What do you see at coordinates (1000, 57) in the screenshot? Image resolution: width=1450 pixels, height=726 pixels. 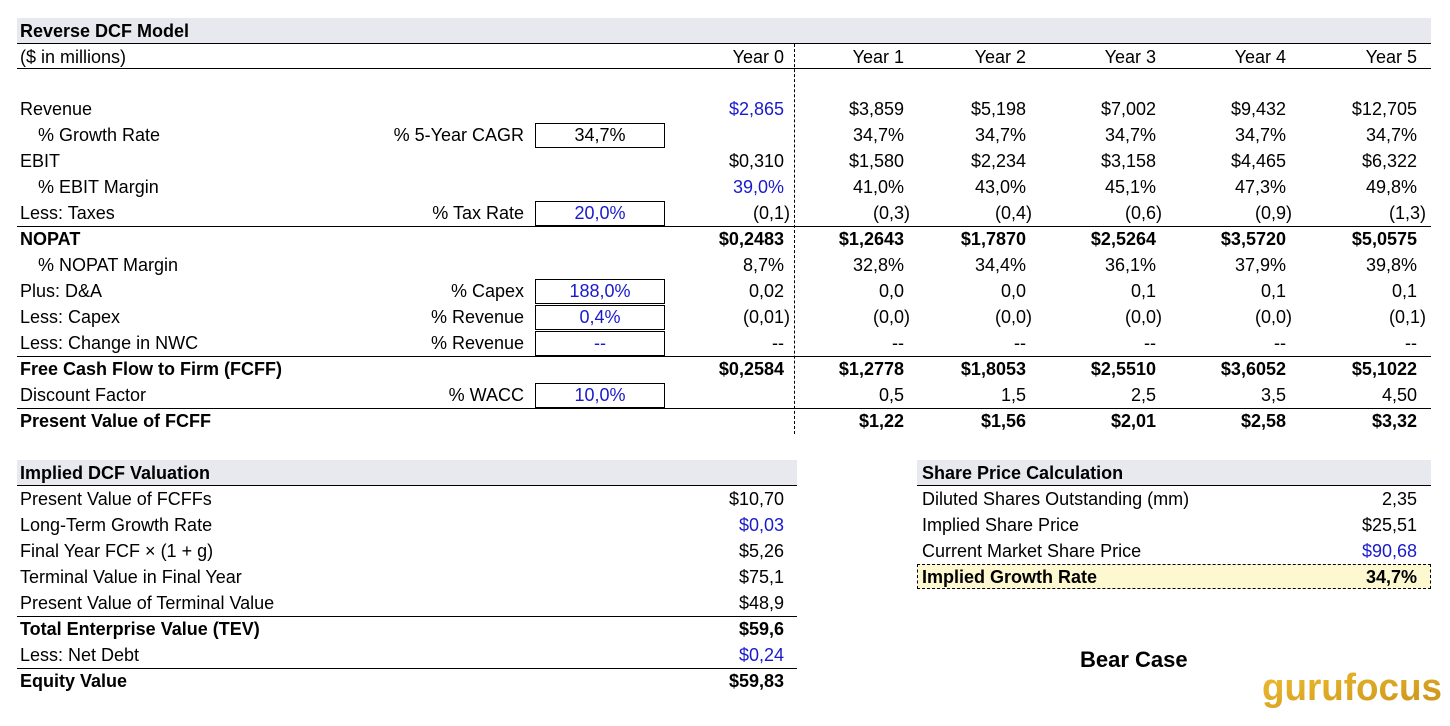 I see `year-header: Year 2` at bounding box center [1000, 57].